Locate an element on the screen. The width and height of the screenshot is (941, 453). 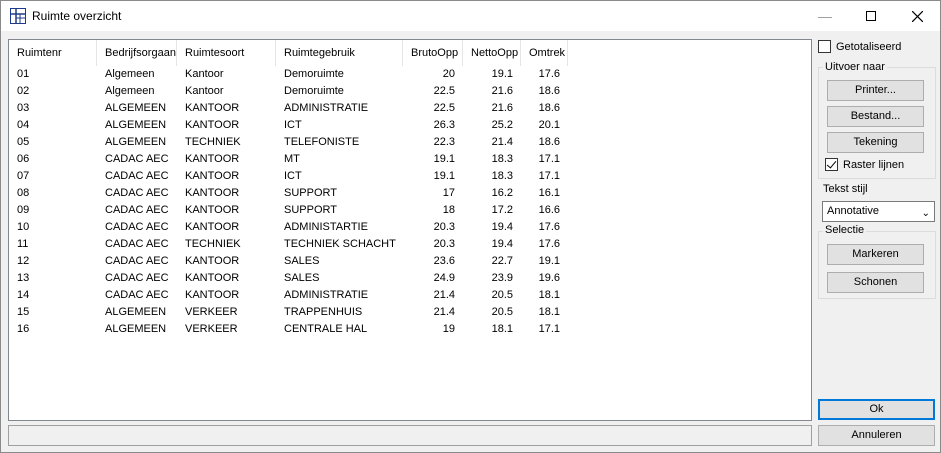
cell-ruimtenr: 14 is located at coordinates (23, 295).